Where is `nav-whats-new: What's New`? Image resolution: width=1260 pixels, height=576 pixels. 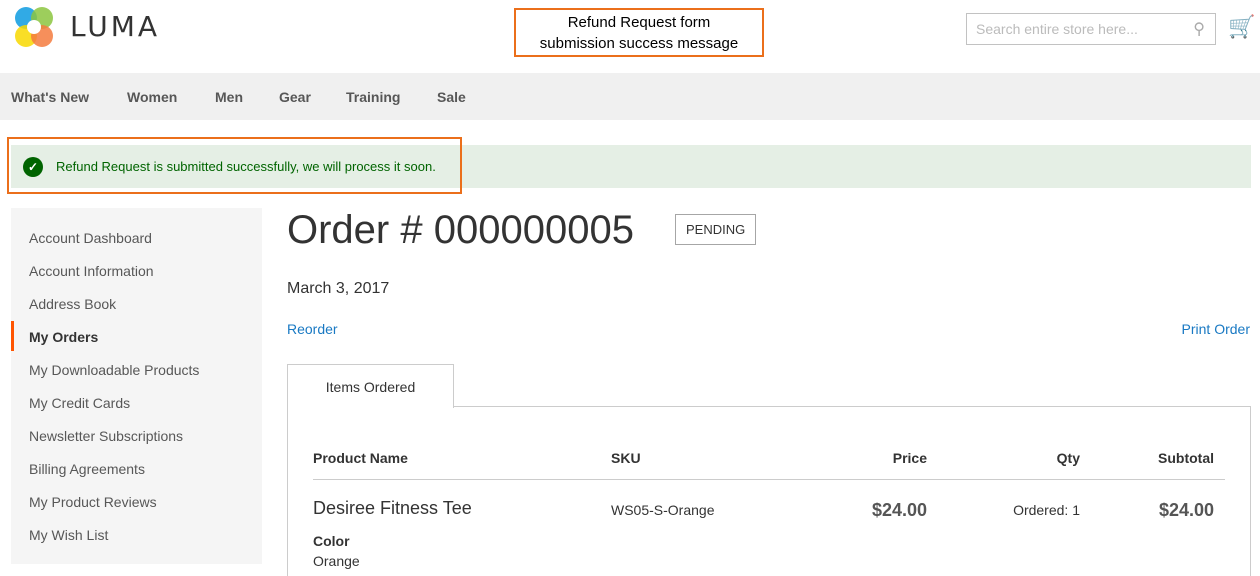
nav-whats-new: What's New is located at coordinates (50, 97).